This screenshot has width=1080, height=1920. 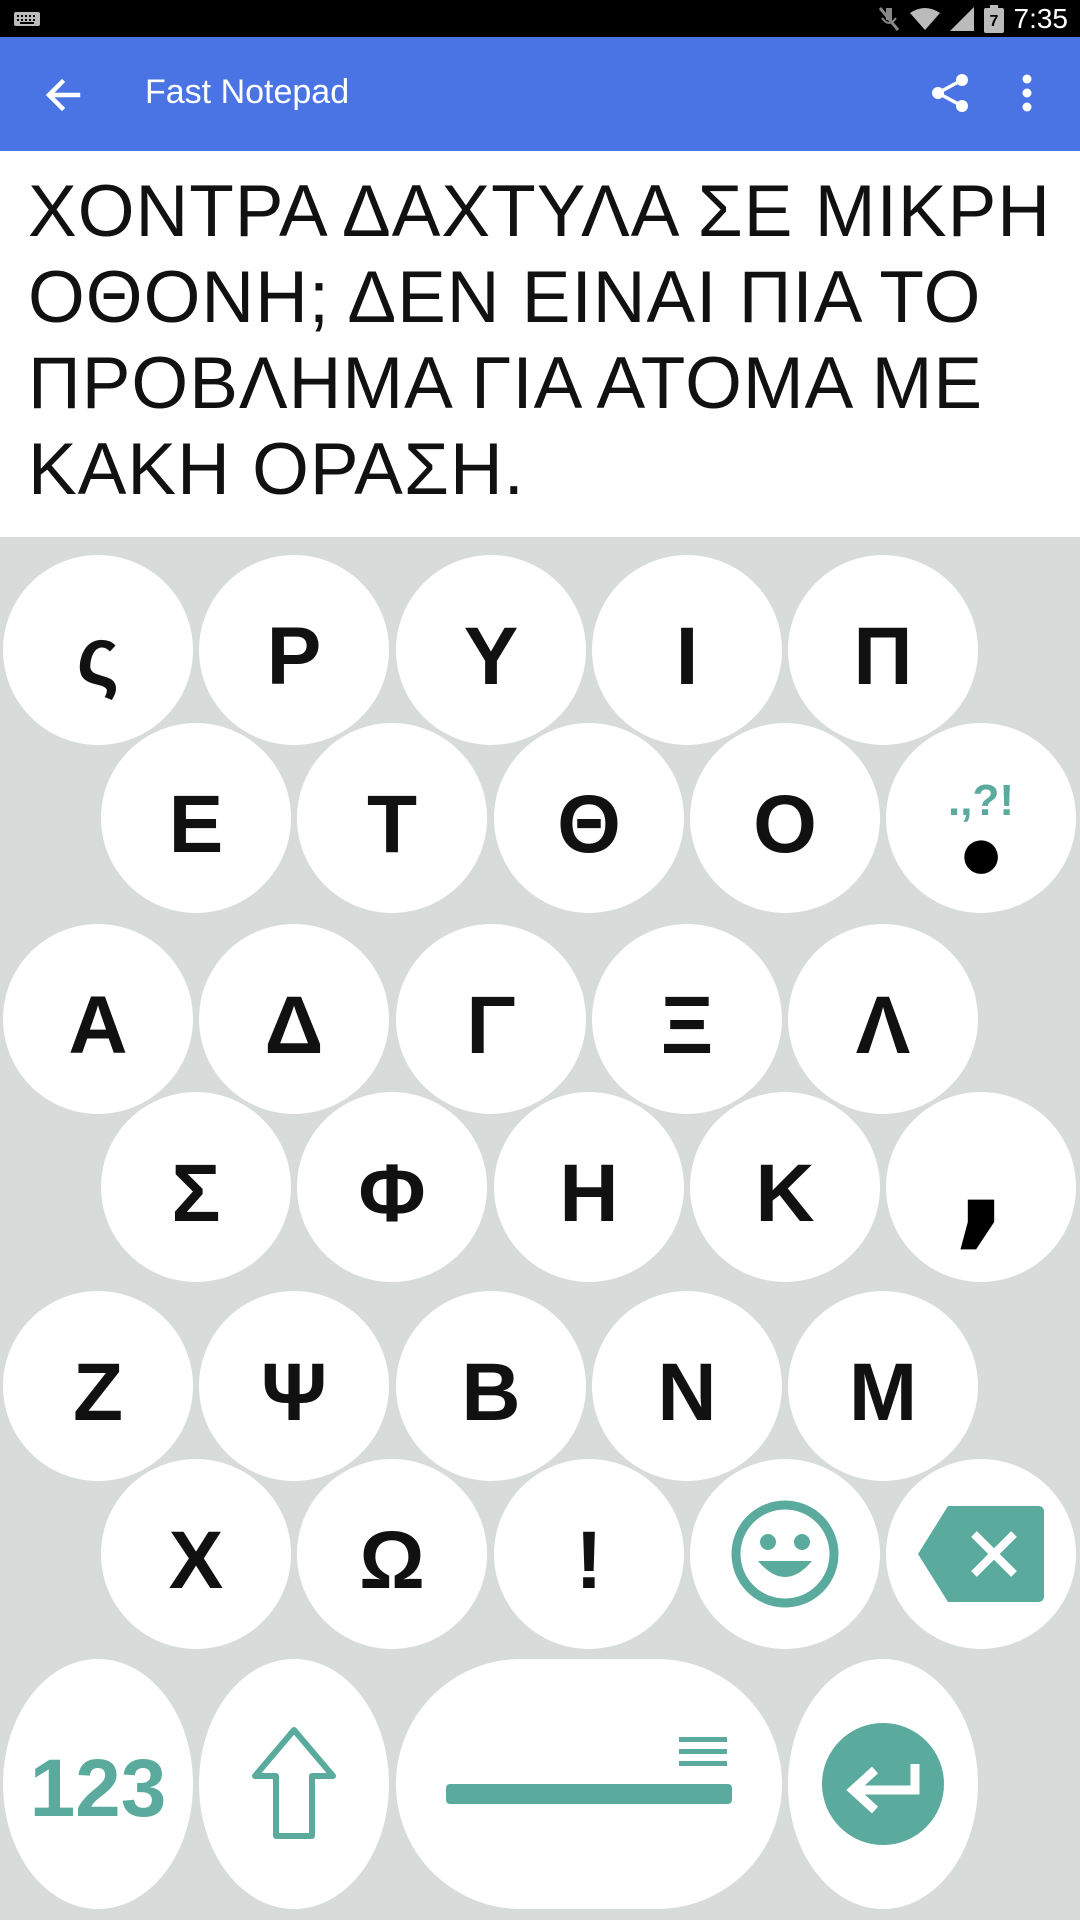 I want to click on key-label: Δ, so click(x=294, y=1025).